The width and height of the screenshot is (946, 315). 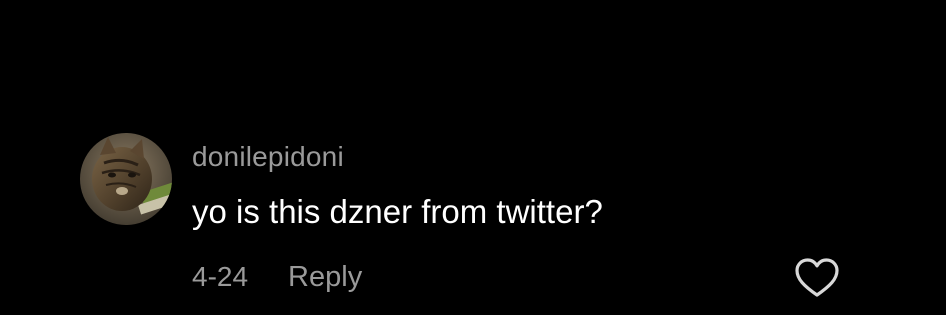 I want to click on reply-button: Reply, so click(x=325, y=277).